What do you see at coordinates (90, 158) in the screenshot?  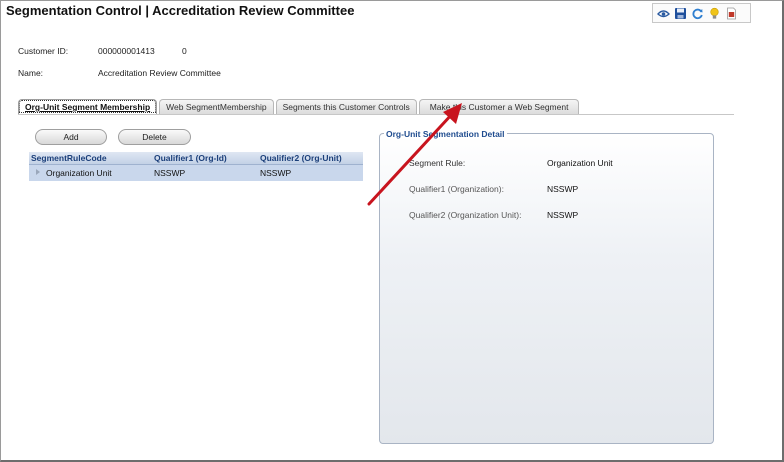 I see `column-header-segment-rule-code: SegmentRuleCode` at bounding box center [90, 158].